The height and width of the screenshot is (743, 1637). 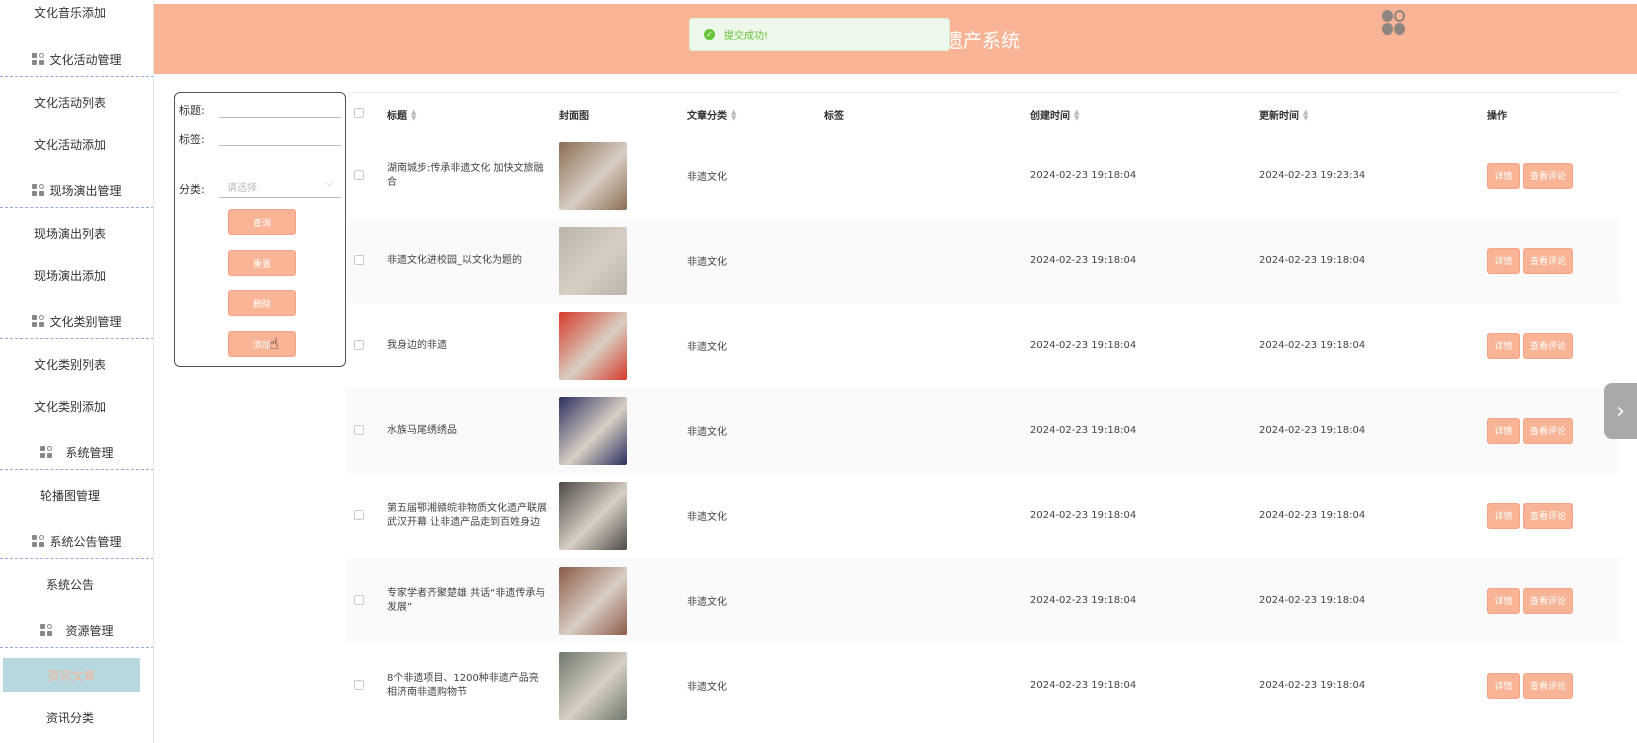 I want to click on sidebar-item-label: 资讯分类, so click(x=69, y=717).